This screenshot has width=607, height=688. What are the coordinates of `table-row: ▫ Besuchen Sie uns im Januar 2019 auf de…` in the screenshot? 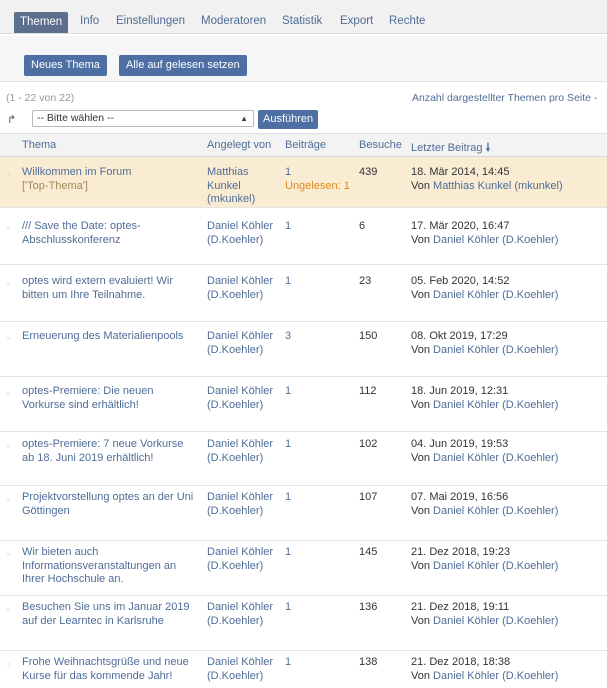 It's located at (303, 623).